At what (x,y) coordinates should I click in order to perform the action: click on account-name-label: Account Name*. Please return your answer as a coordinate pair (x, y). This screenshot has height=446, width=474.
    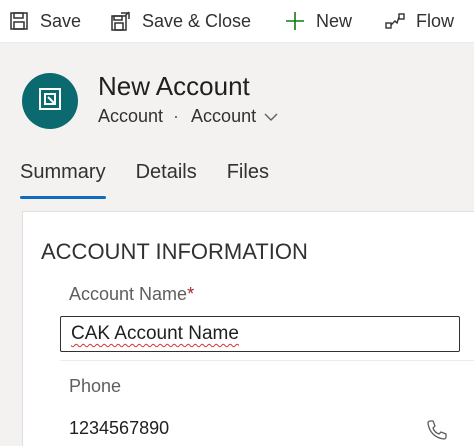
    Looking at the image, I should click on (131, 294).